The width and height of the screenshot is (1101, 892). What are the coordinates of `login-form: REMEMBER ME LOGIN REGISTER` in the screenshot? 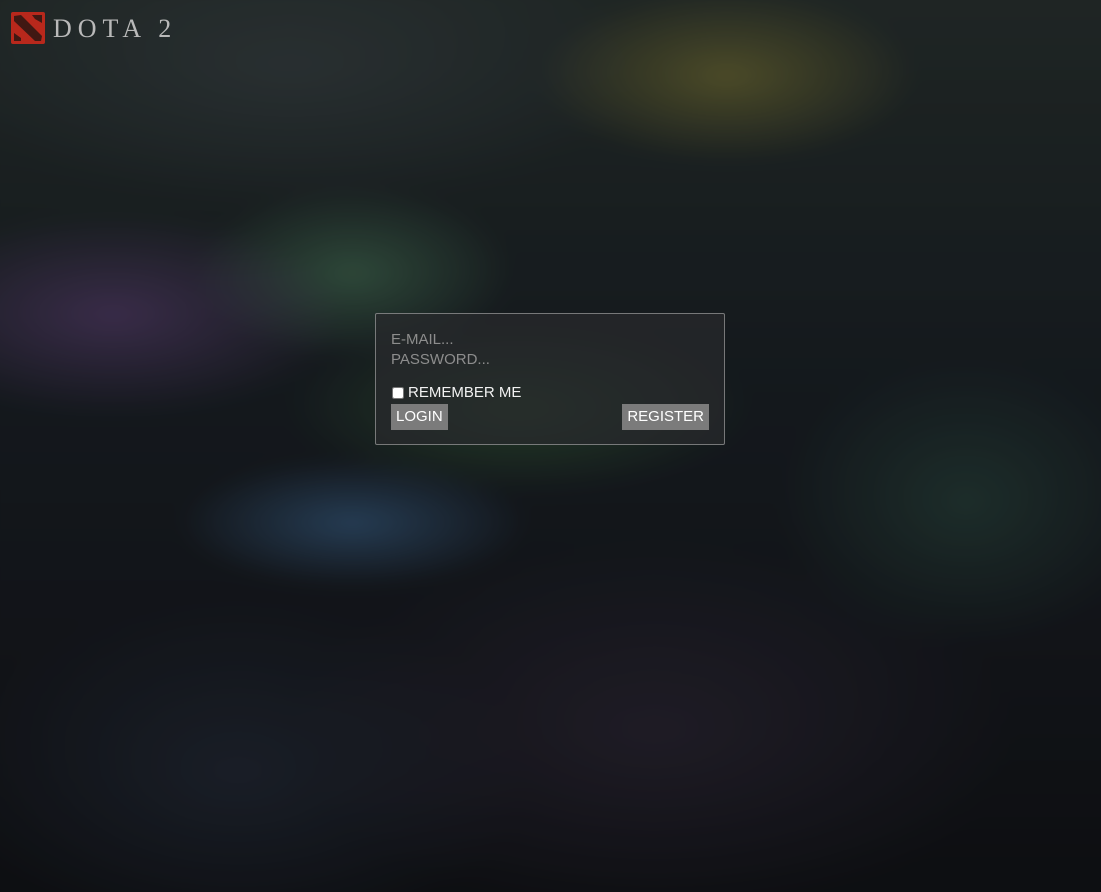 It's located at (550, 379).